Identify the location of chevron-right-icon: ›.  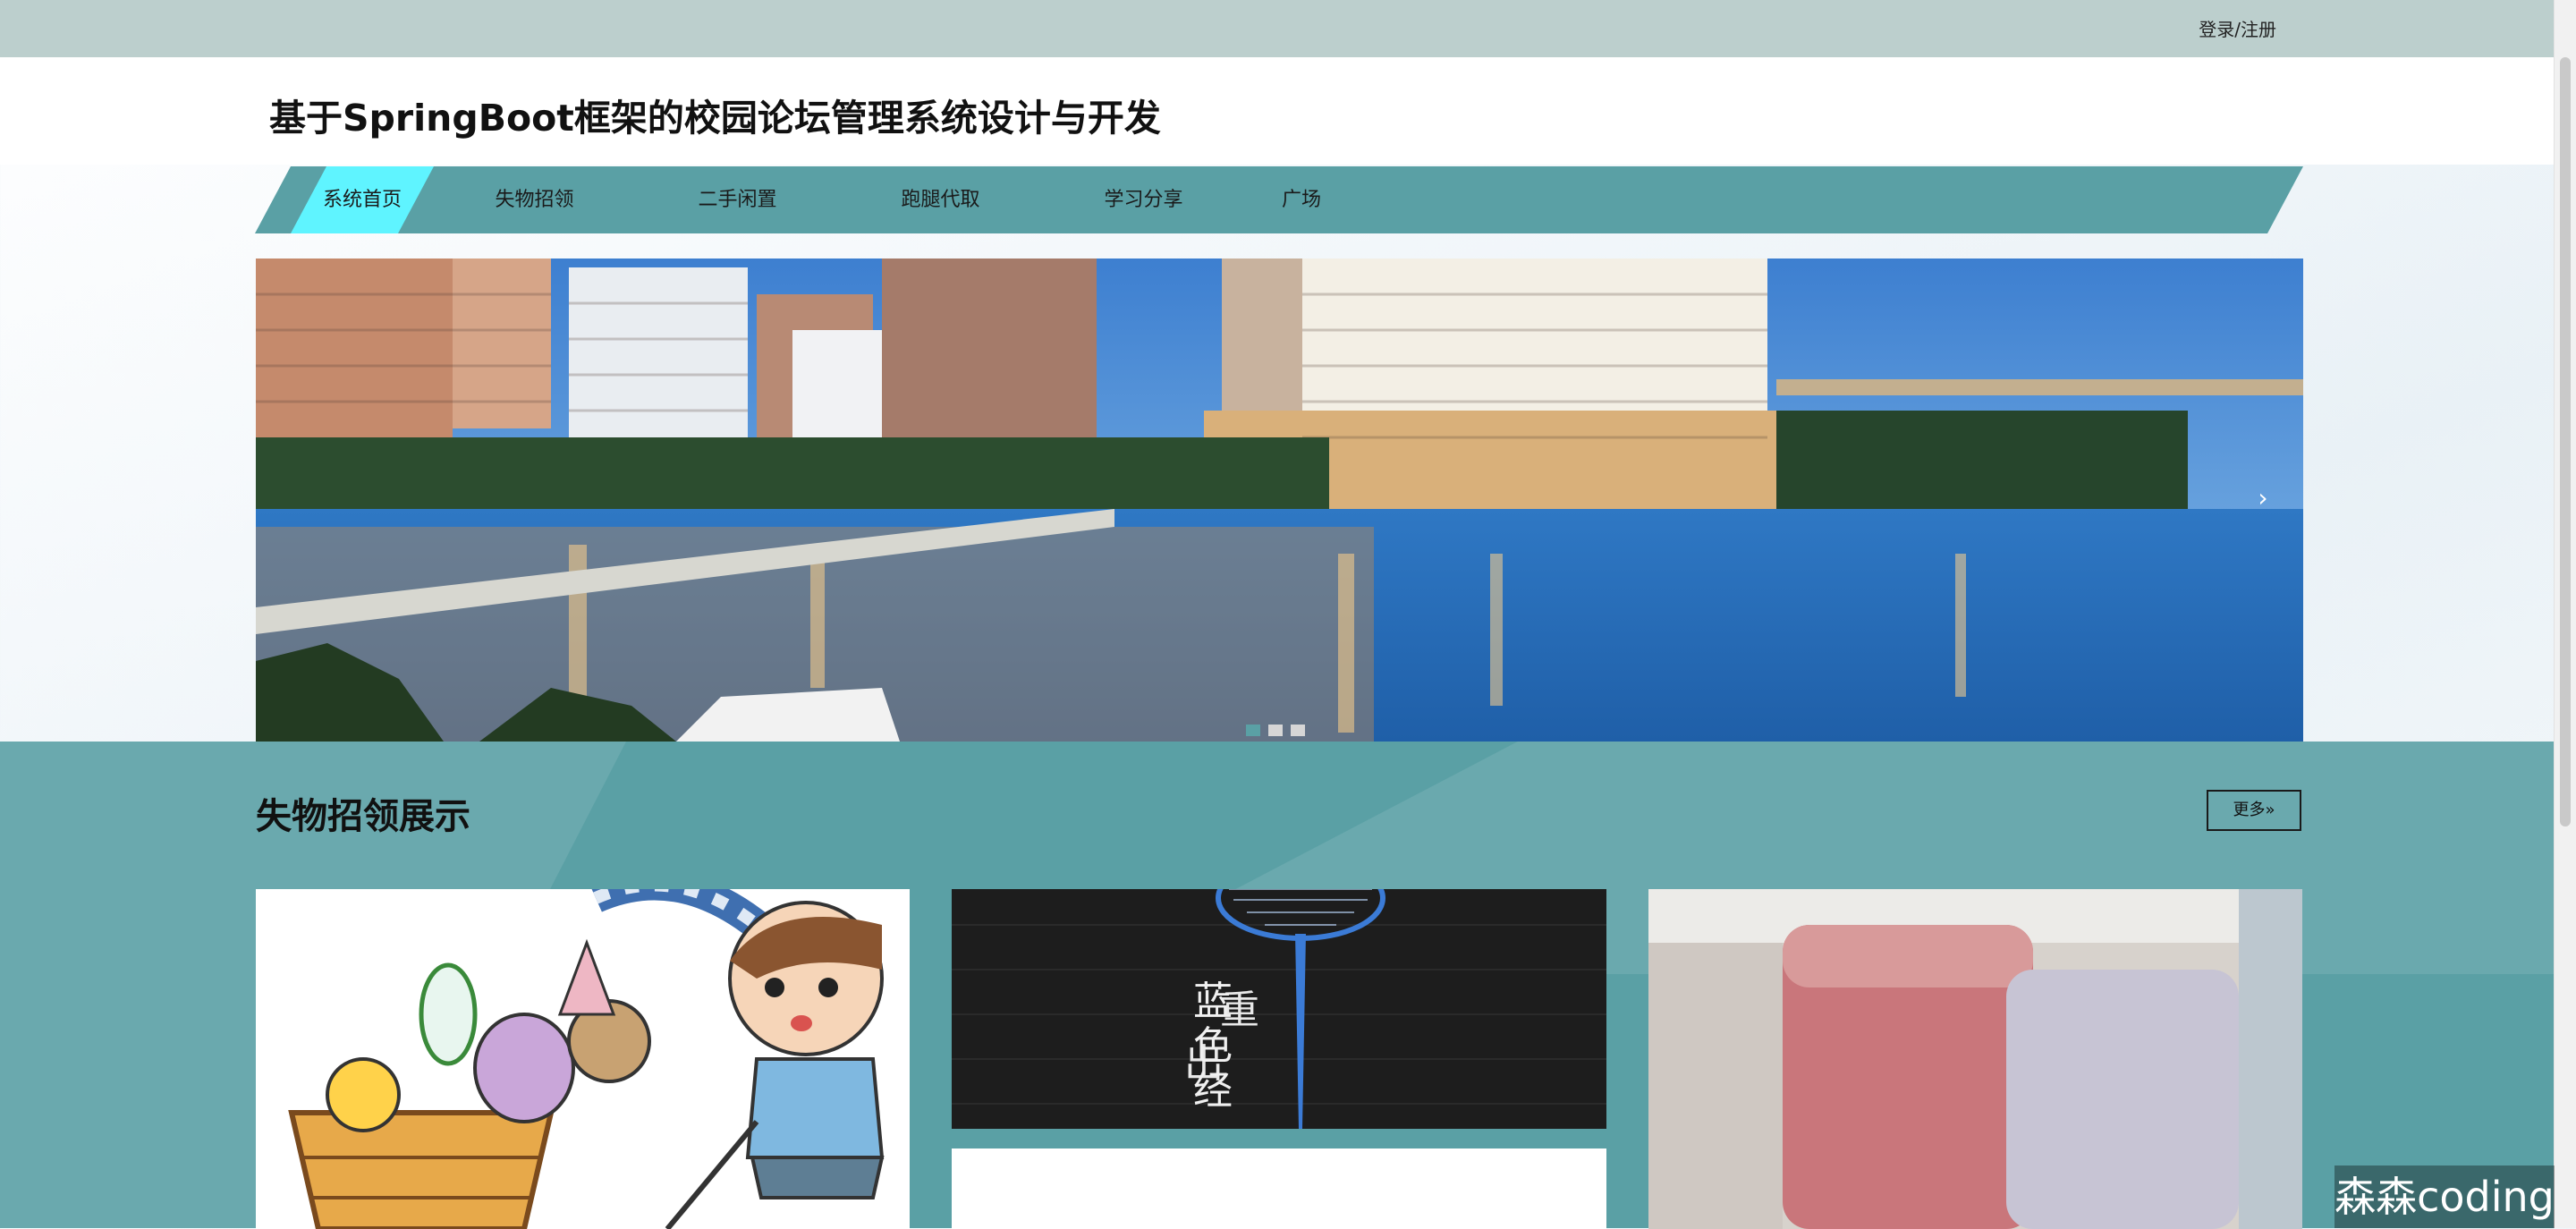
(2263, 498).